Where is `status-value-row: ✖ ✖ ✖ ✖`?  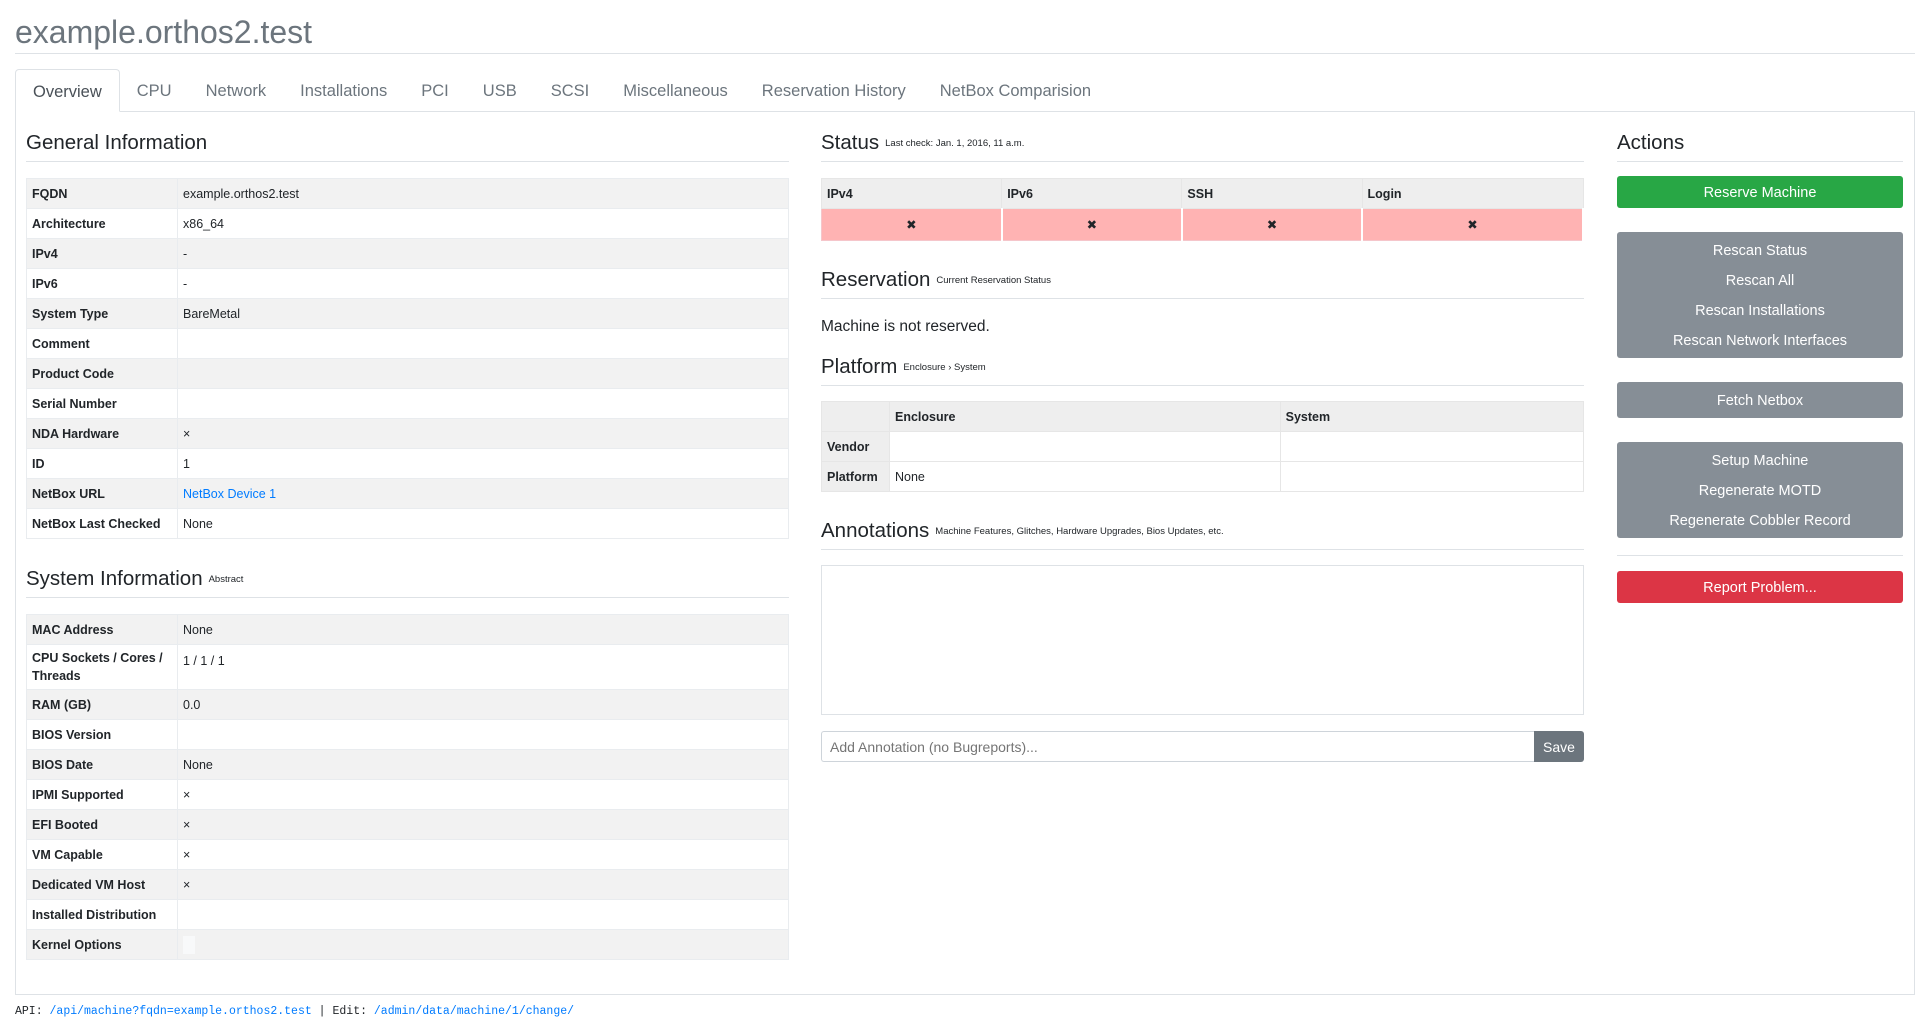 status-value-row: ✖ ✖ ✖ ✖ is located at coordinates (1202, 224).